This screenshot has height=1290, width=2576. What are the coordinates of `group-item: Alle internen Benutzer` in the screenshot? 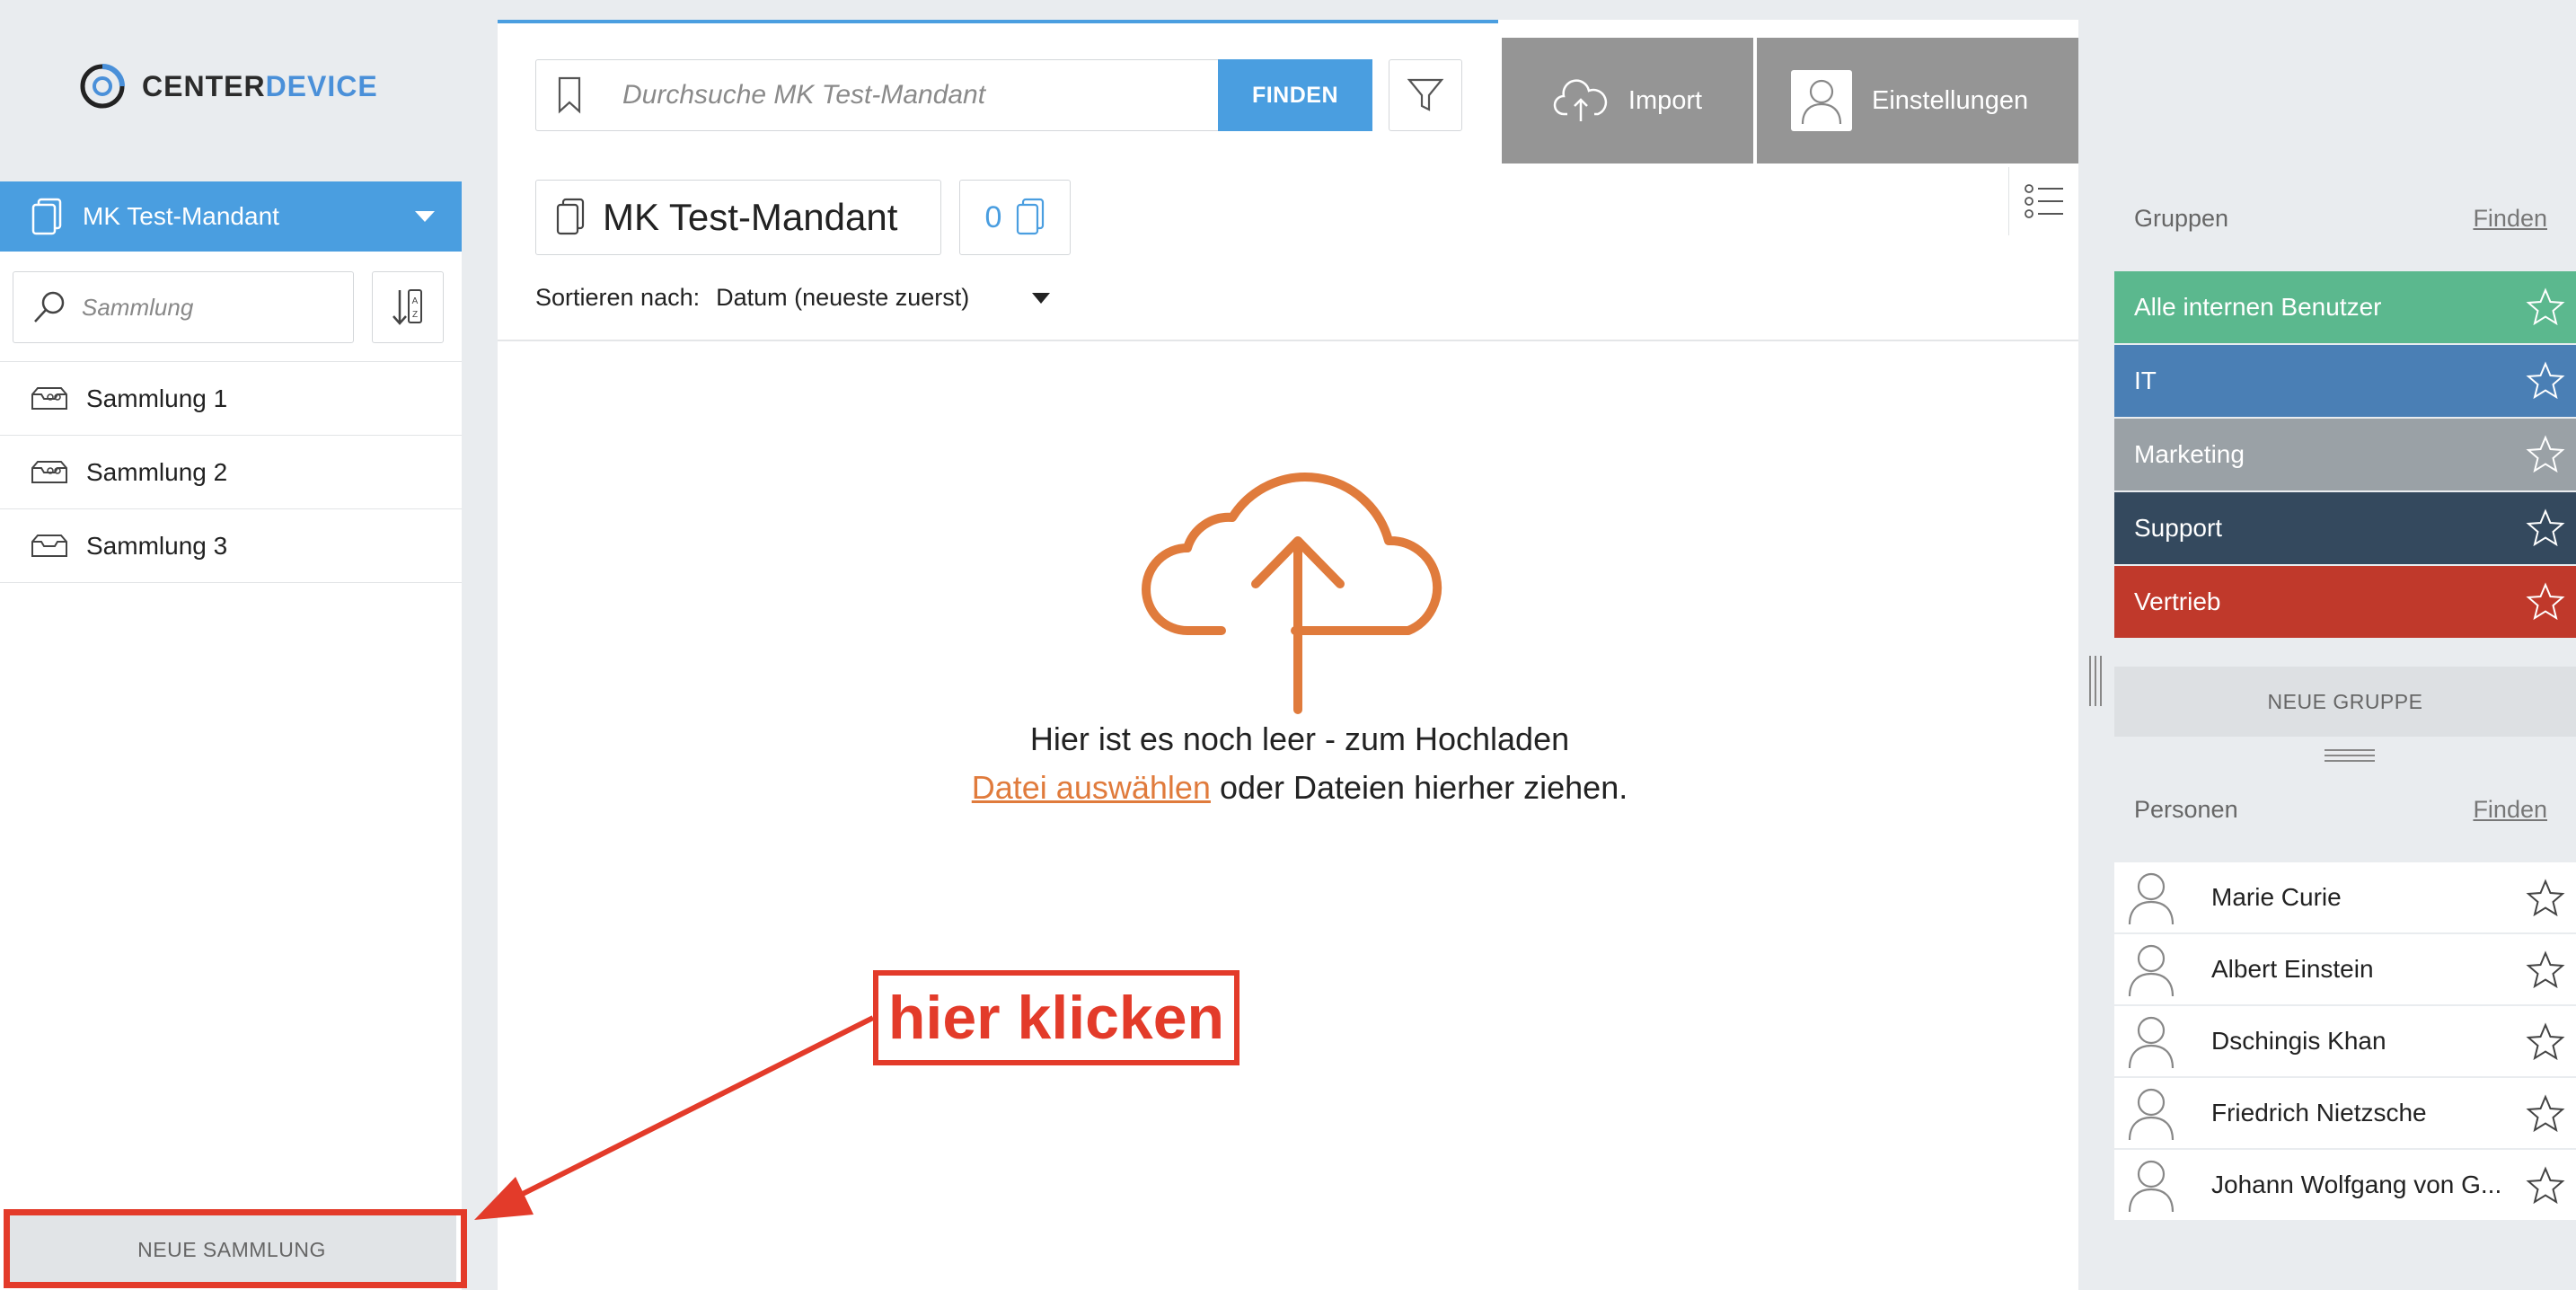 It's located at (2345, 307).